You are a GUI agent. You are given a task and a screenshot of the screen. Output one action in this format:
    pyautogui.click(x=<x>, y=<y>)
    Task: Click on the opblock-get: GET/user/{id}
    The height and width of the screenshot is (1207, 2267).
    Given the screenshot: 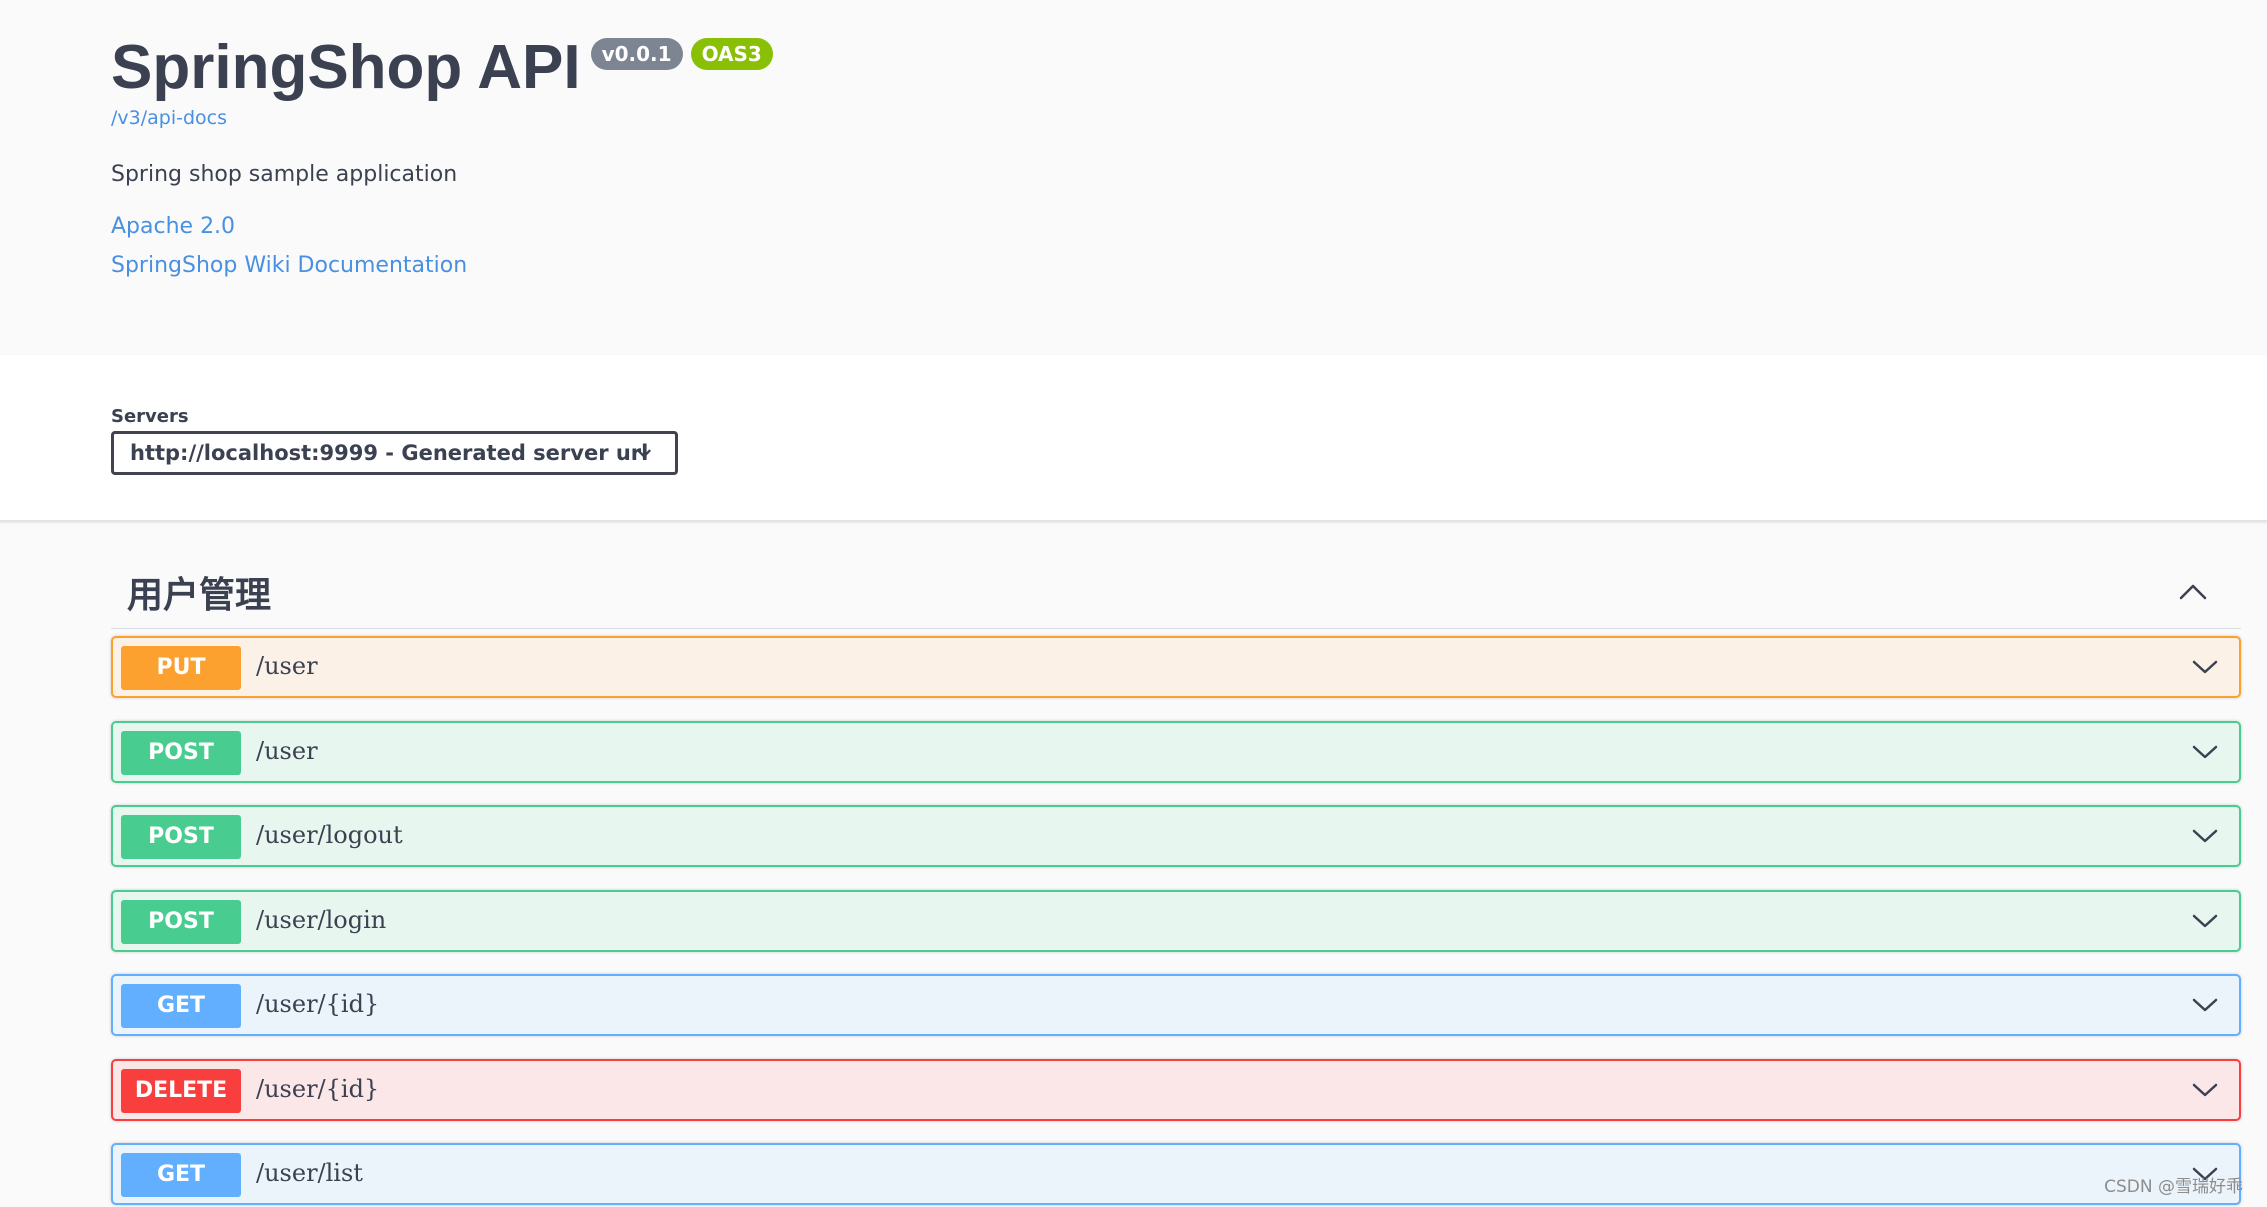 What is the action you would take?
    pyautogui.click(x=1176, y=1005)
    